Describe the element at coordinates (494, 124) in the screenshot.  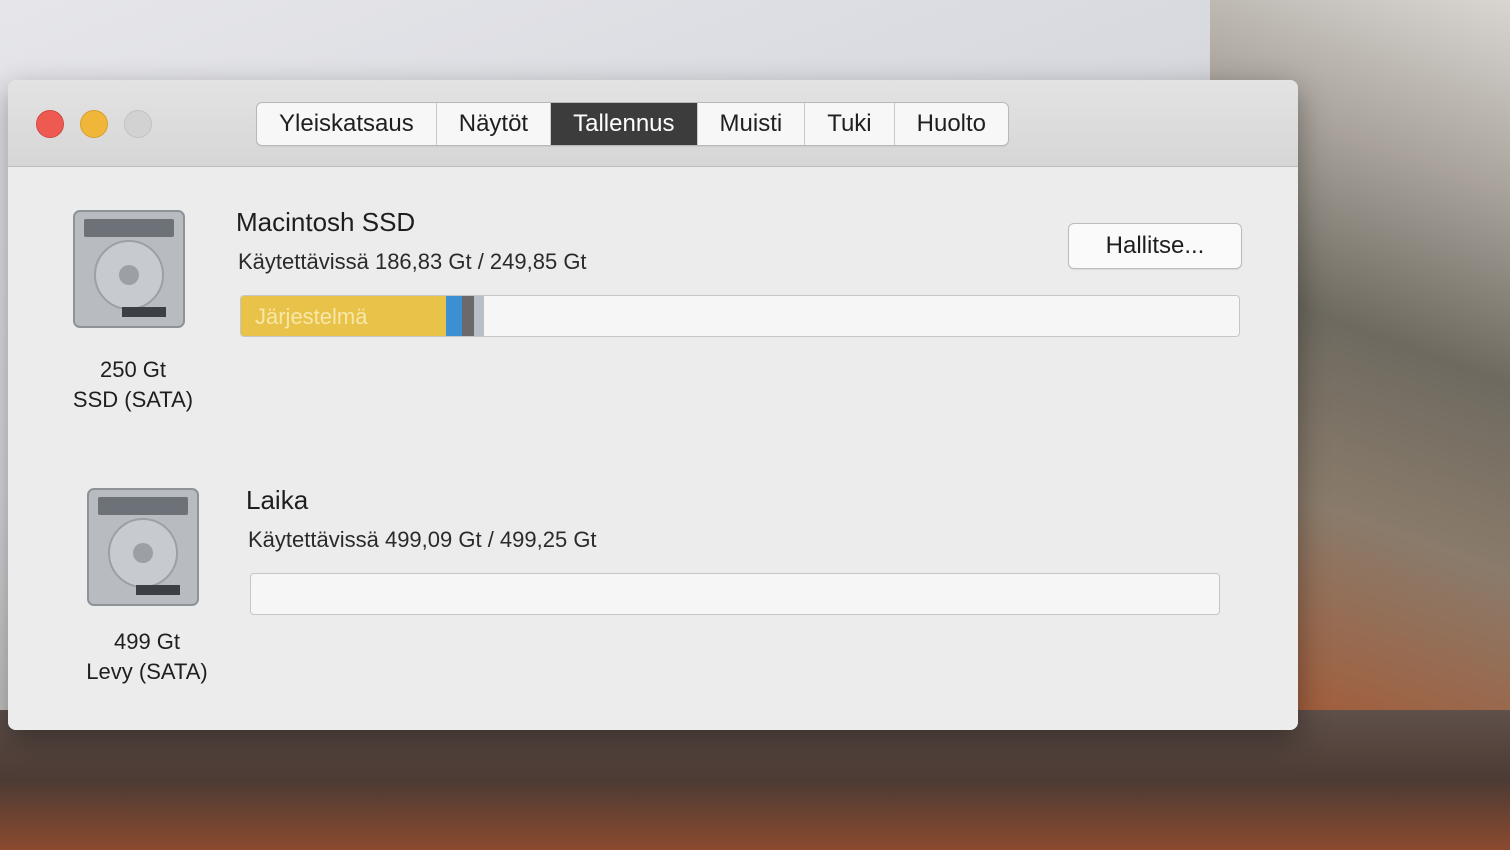
I see `tab-naytot: Näytöt` at that location.